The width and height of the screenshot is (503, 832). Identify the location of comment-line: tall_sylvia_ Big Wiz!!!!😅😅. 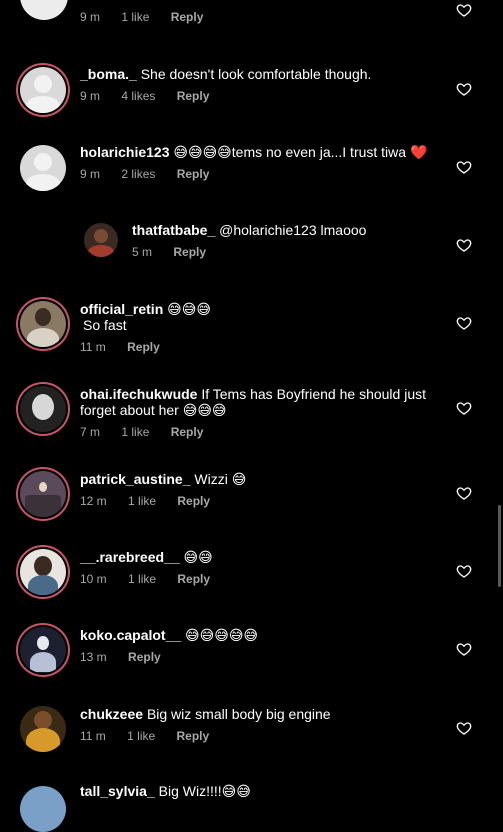
(165, 791).